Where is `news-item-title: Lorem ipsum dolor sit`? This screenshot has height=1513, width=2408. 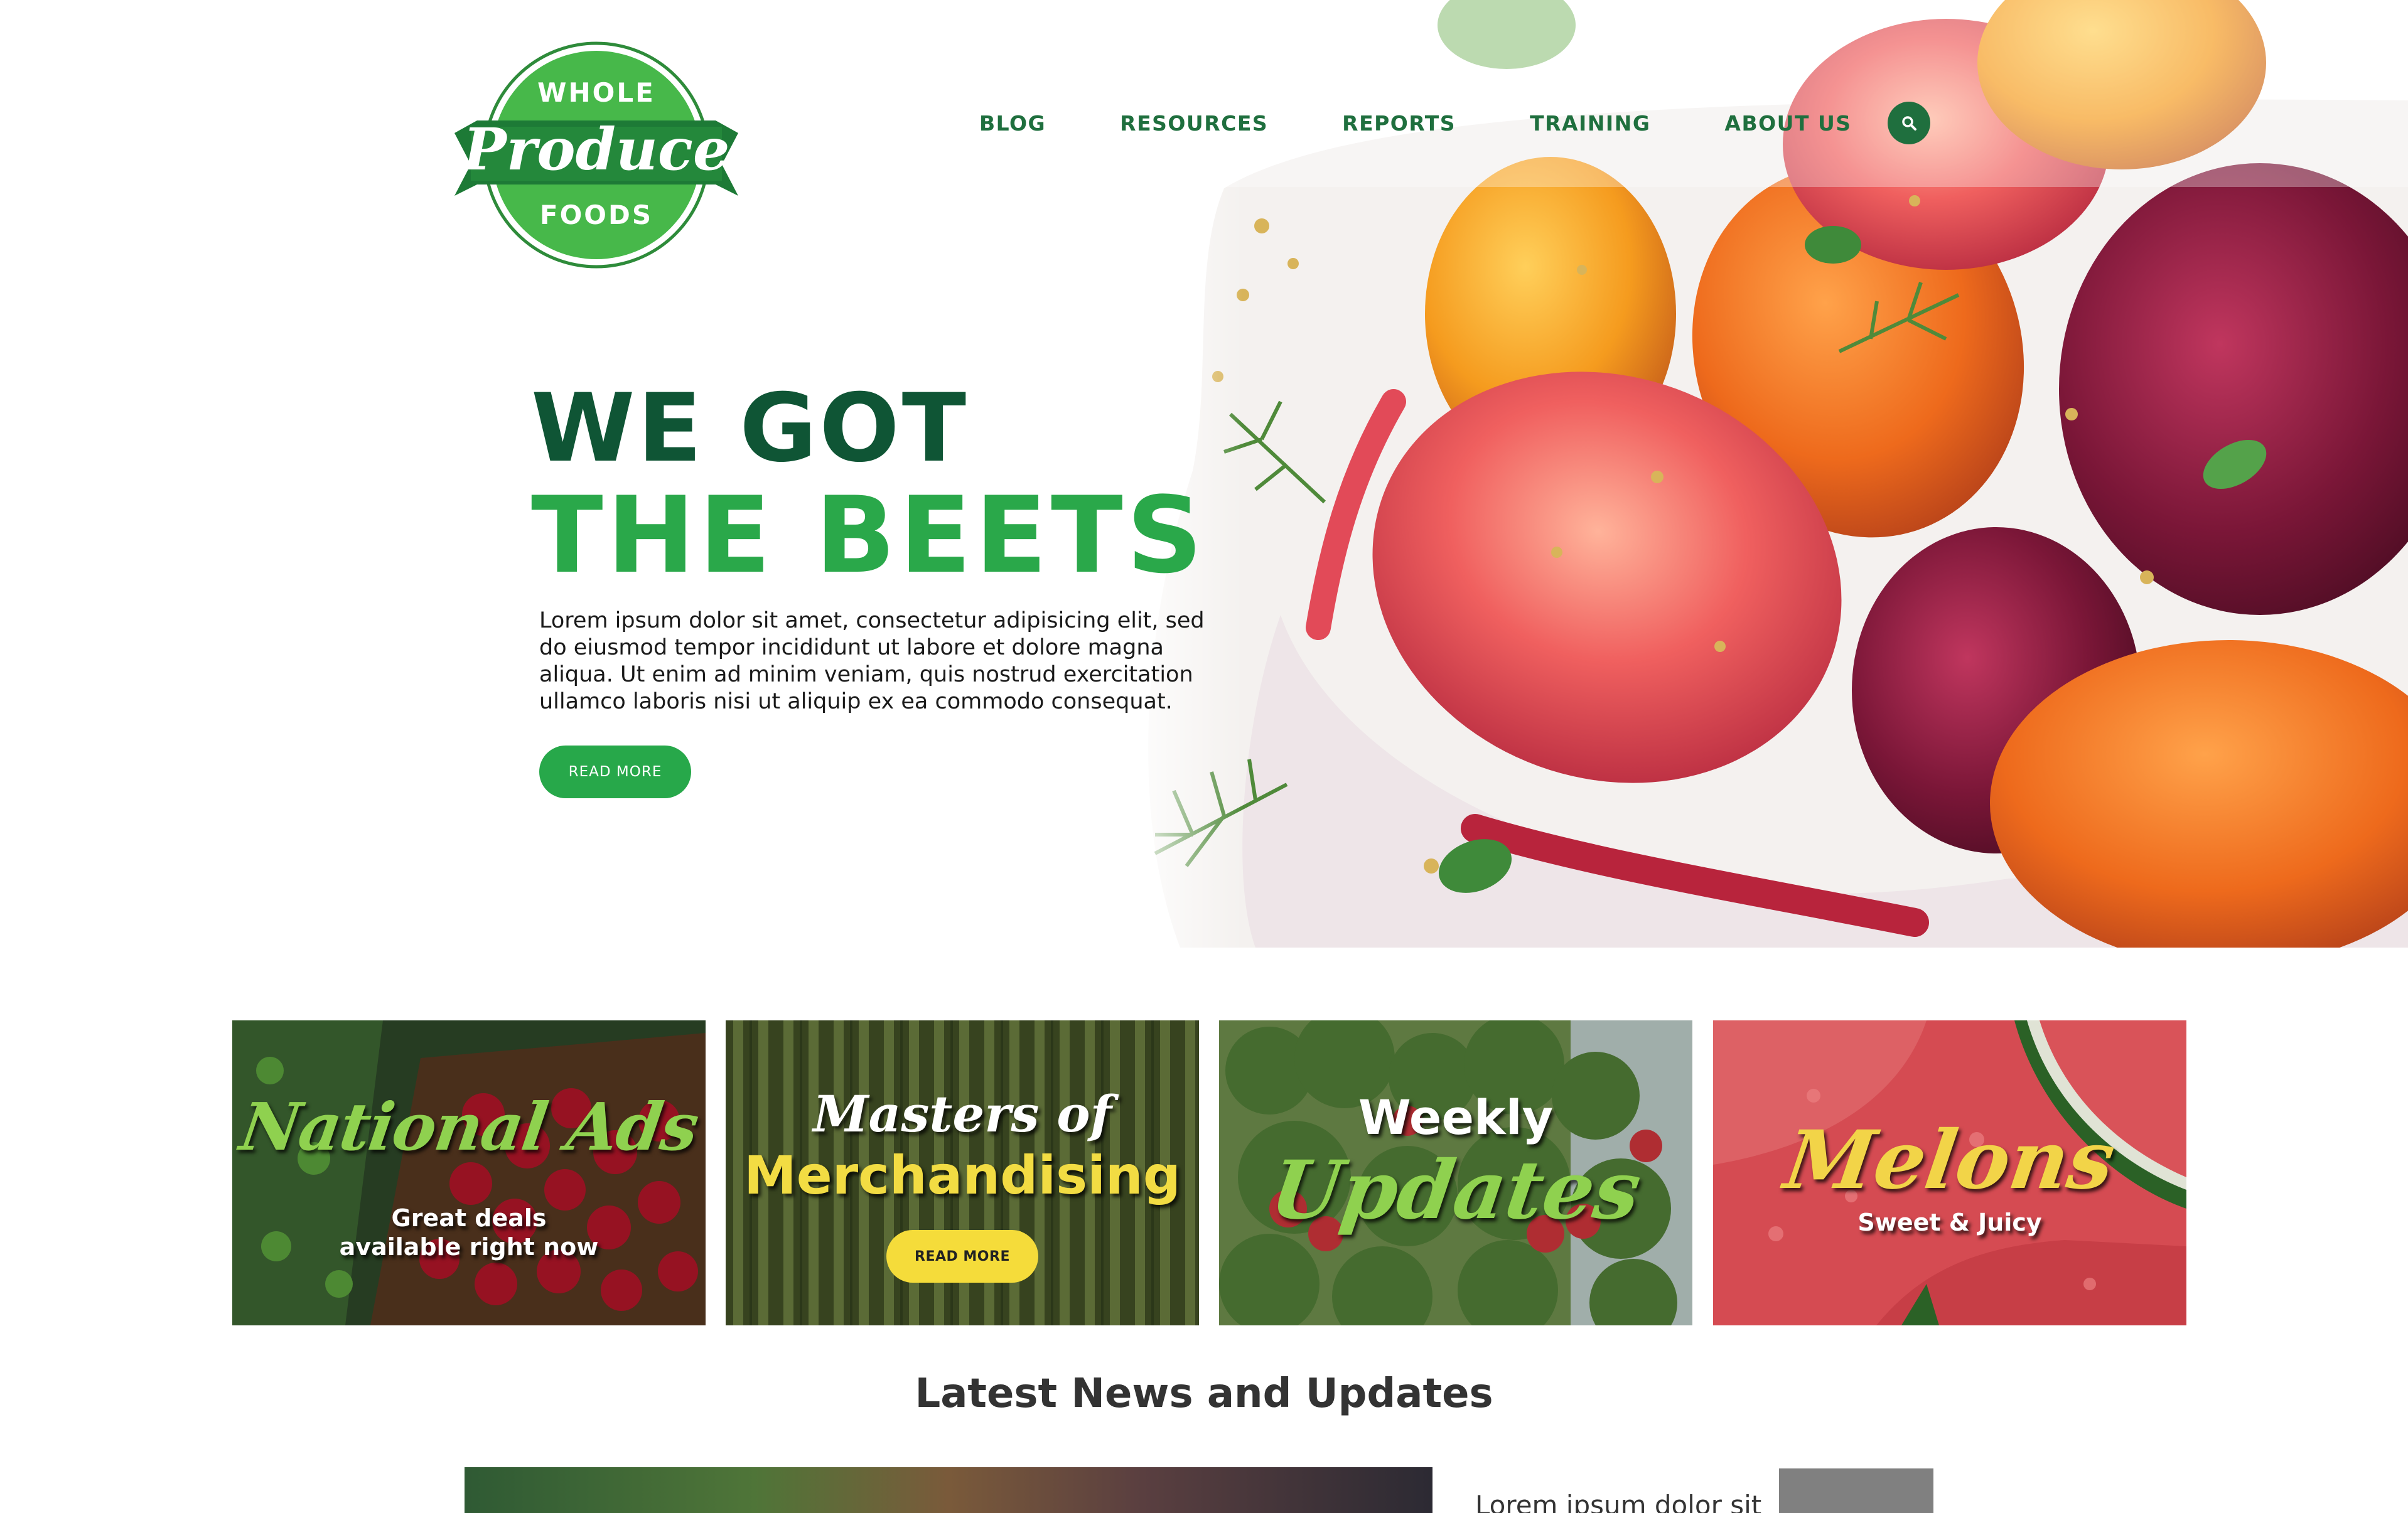 news-item-title: Lorem ipsum dolor sit is located at coordinates (1618, 1502).